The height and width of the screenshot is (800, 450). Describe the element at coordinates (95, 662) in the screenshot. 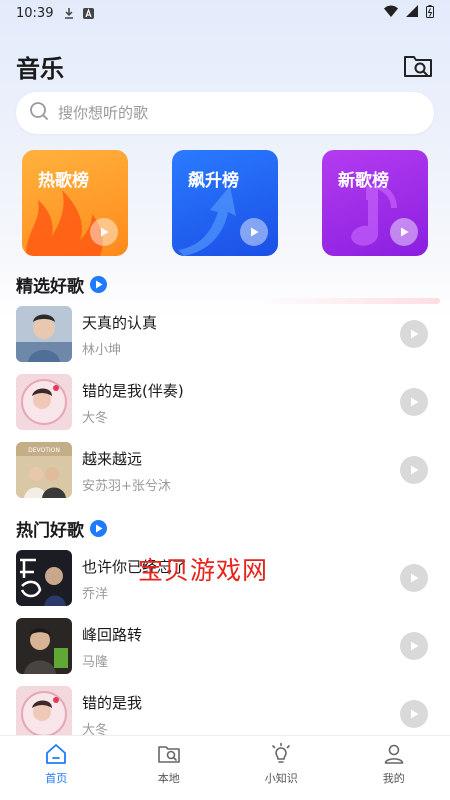

I see `song-artist: 马隆` at that location.